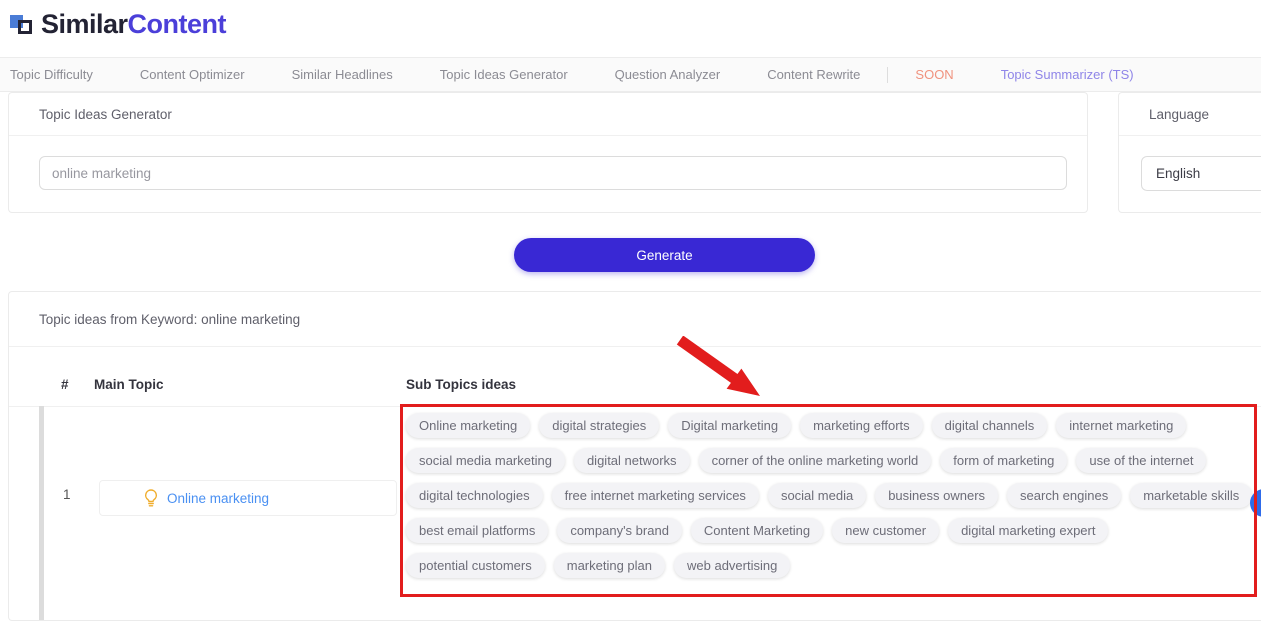 The height and width of the screenshot is (621, 1261). What do you see at coordinates (599, 425) in the screenshot?
I see `sub-topic-chip: digital strategies` at bounding box center [599, 425].